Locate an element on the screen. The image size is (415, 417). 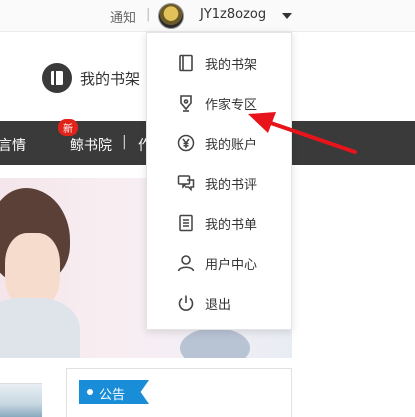
menu-item-user-center: 用户中心 is located at coordinates (219, 263).